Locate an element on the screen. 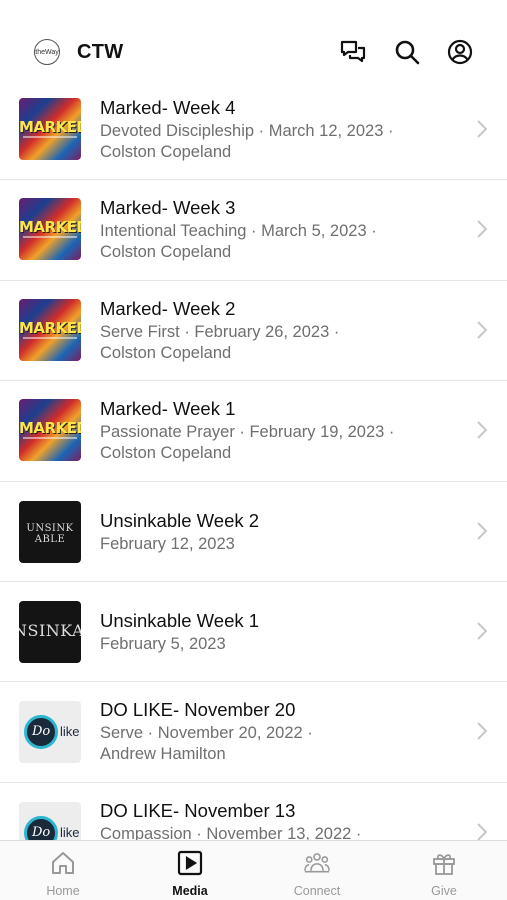  play-icon is located at coordinates (190, 863).